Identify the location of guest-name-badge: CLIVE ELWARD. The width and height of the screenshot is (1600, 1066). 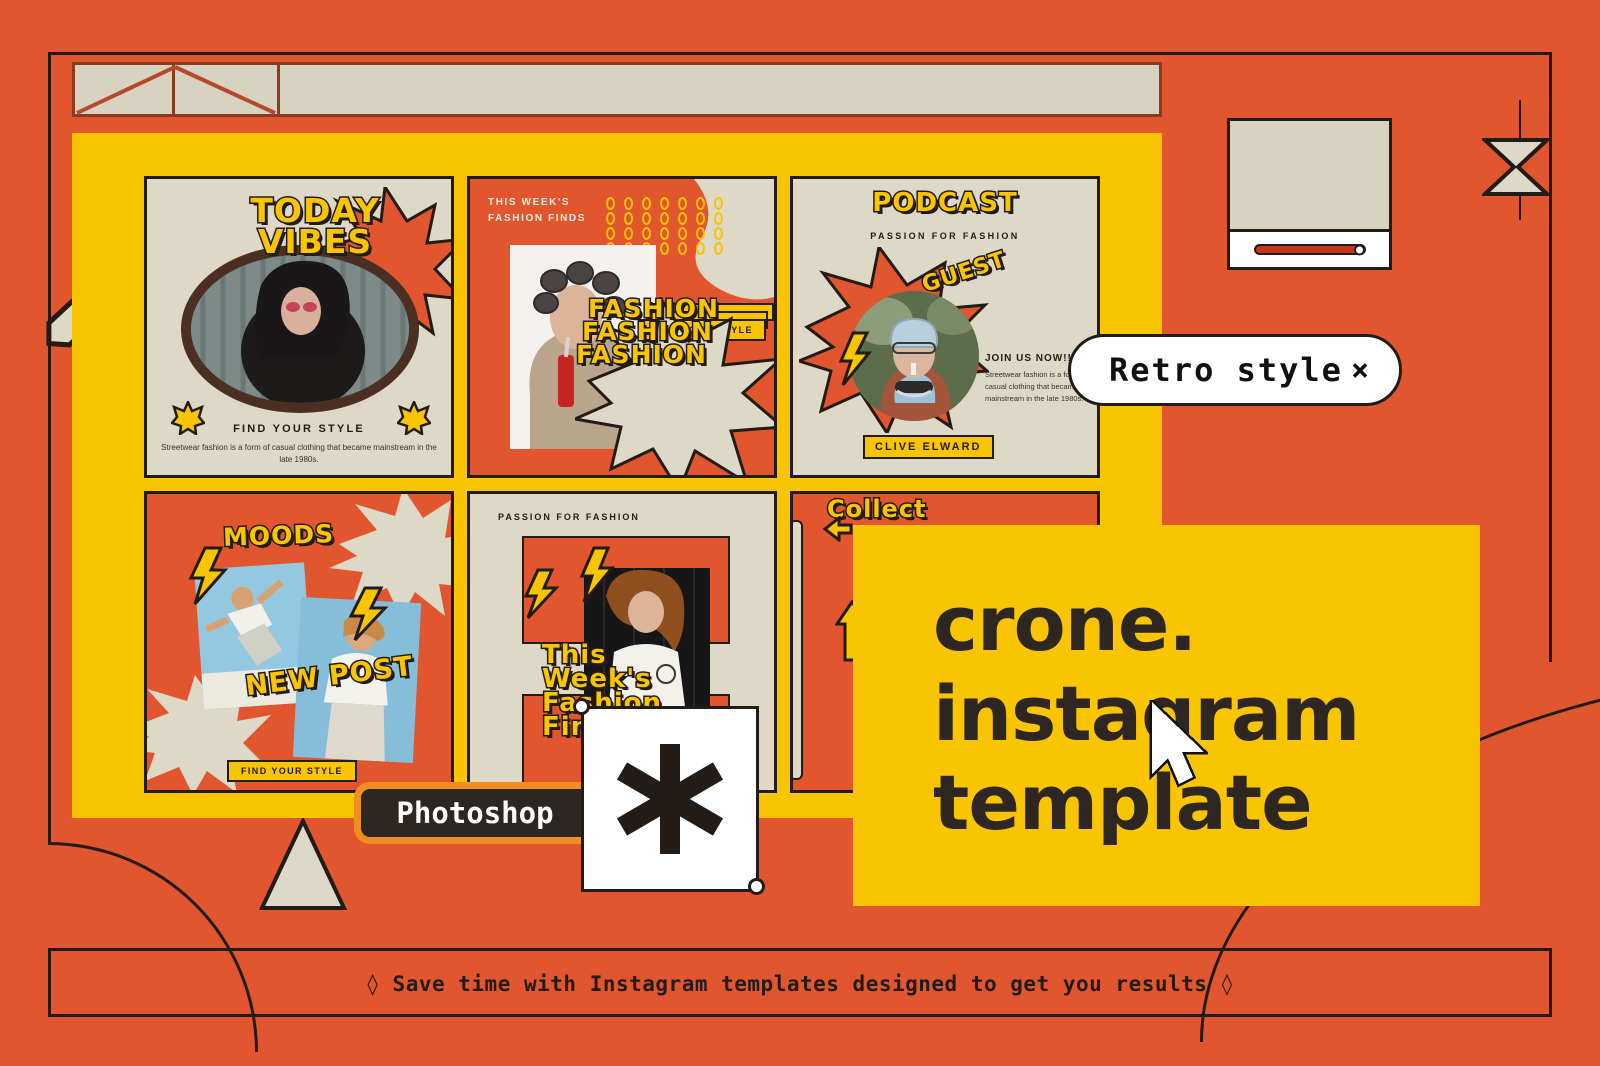
(928, 447).